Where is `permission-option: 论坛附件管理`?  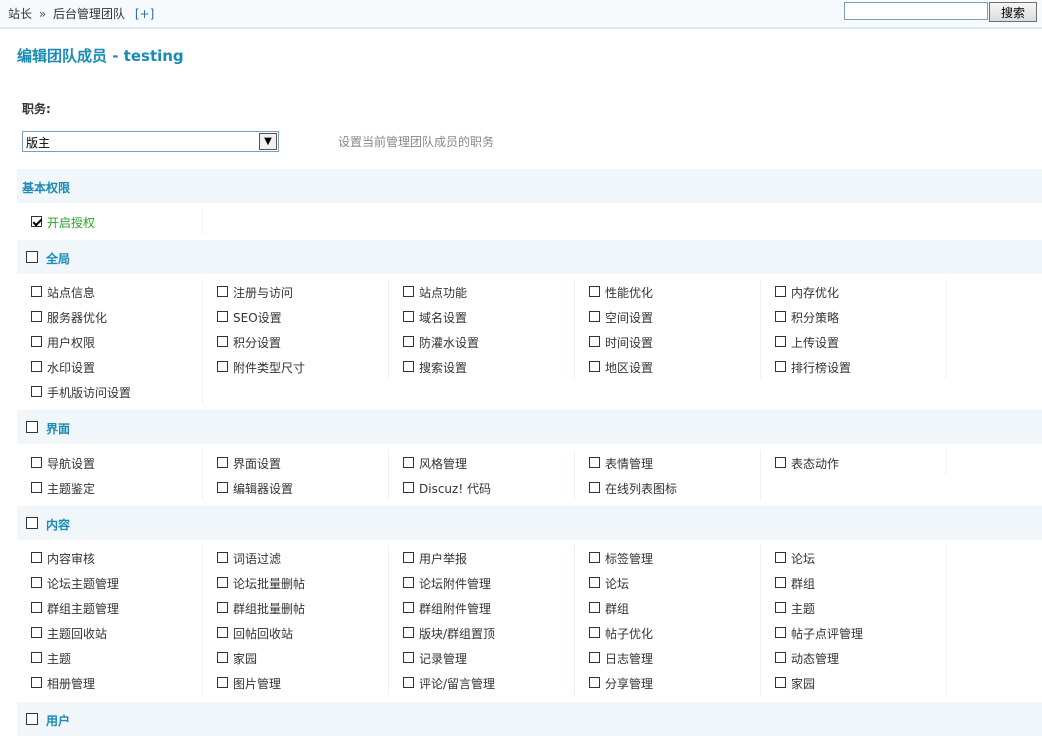
permission-option: 论坛附件管理 is located at coordinates (482, 582).